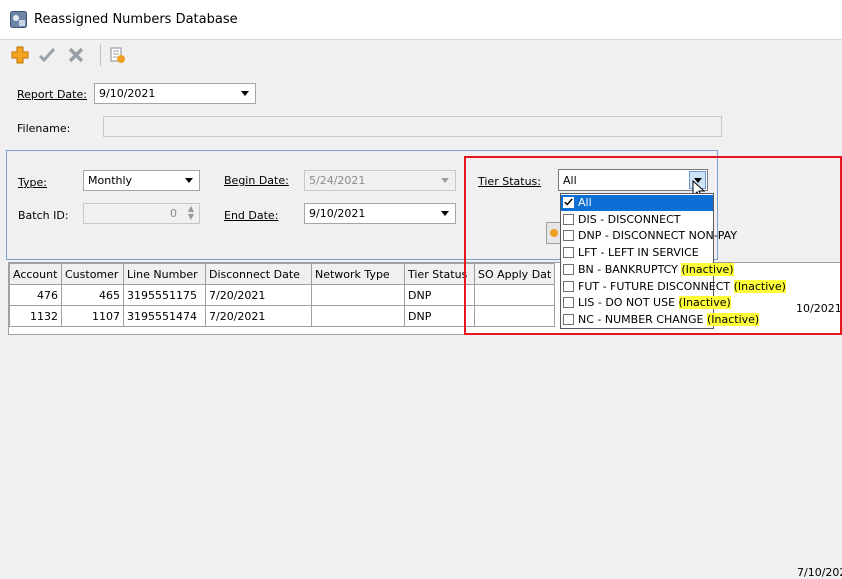 Image resolution: width=842 pixels, height=579 pixels. Describe the element at coordinates (380, 180) in the screenshot. I see `begin-date-dropdown: 5/24/2021` at that location.